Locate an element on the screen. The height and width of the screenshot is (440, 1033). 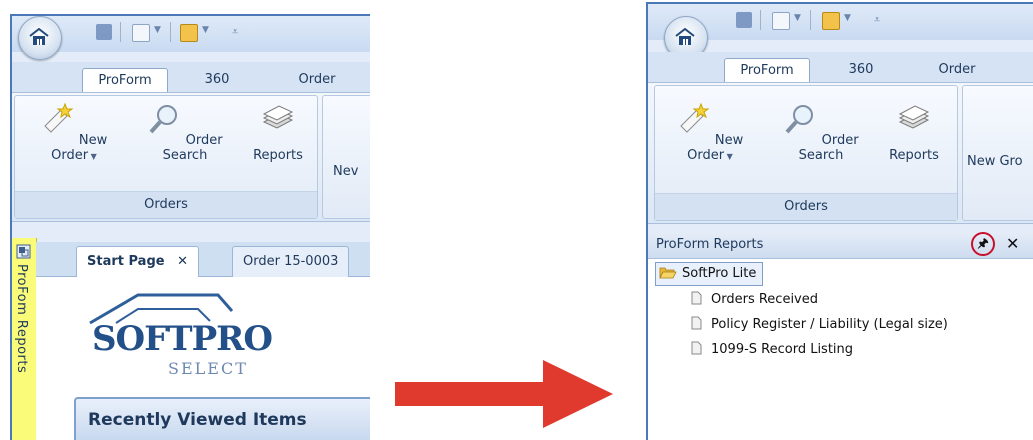
folder-label: SoftPro Lite is located at coordinates (719, 273).